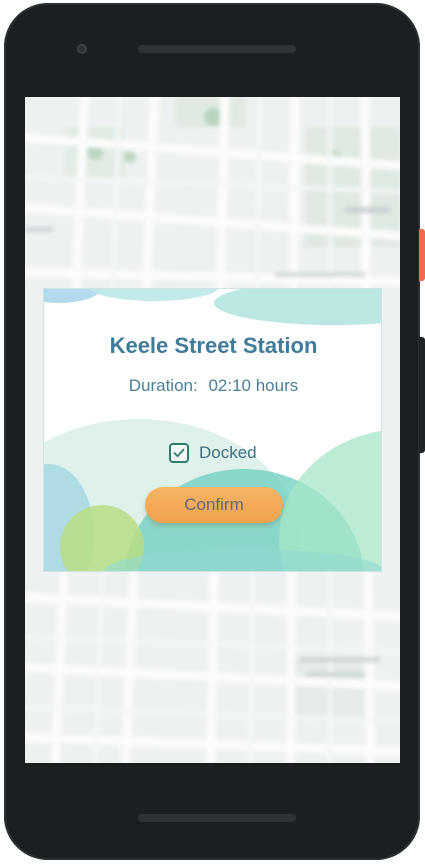 This screenshot has width=425, height=866. What do you see at coordinates (228, 452) in the screenshot?
I see `docked-label: Docked` at bounding box center [228, 452].